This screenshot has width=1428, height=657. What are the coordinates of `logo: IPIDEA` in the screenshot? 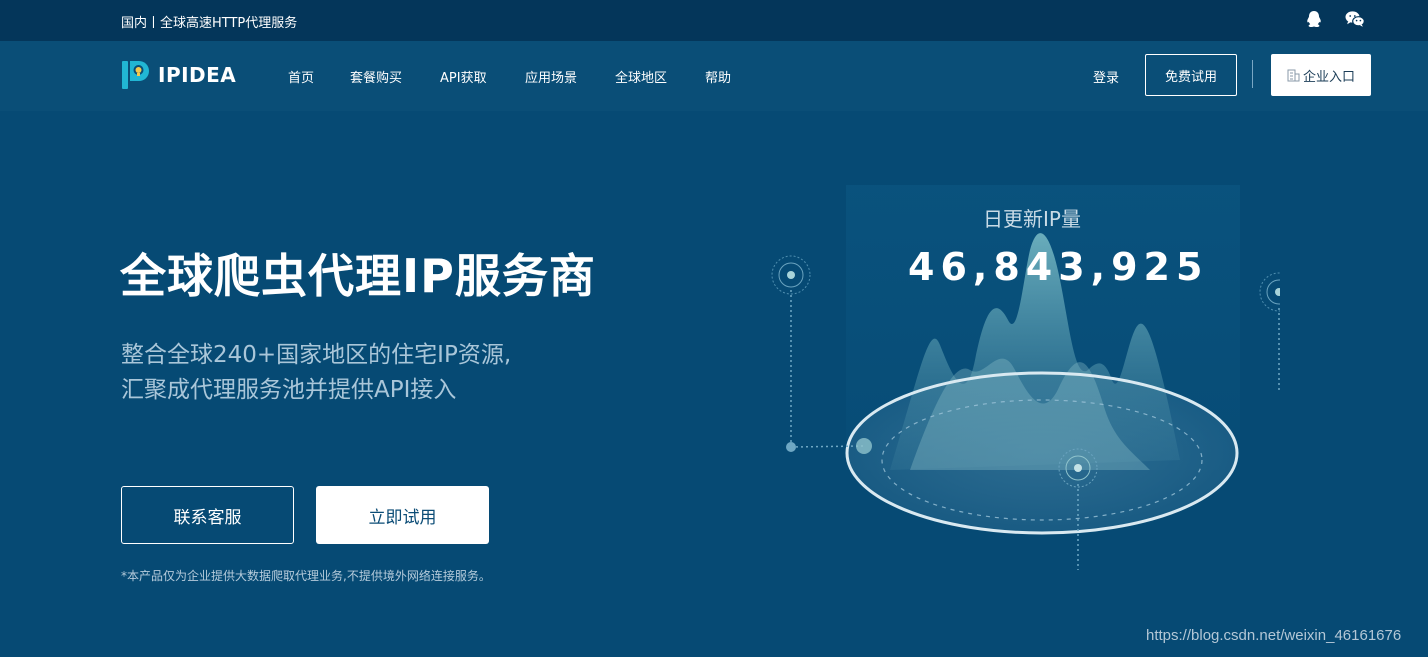 It's located at (178, 75).